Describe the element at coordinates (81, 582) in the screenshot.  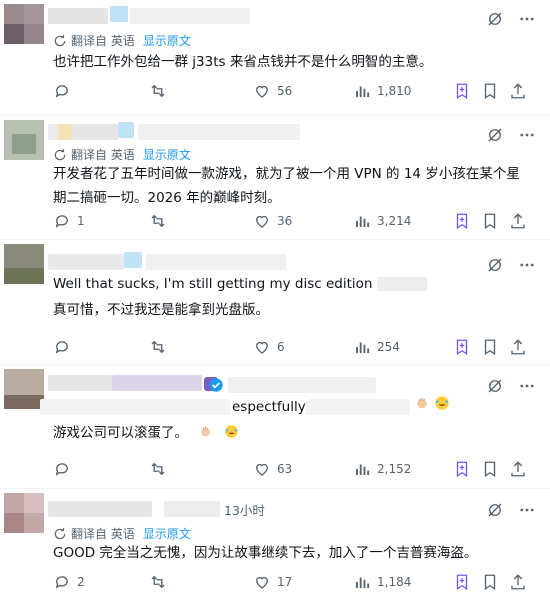
I see `reply-count: 2` at that location.